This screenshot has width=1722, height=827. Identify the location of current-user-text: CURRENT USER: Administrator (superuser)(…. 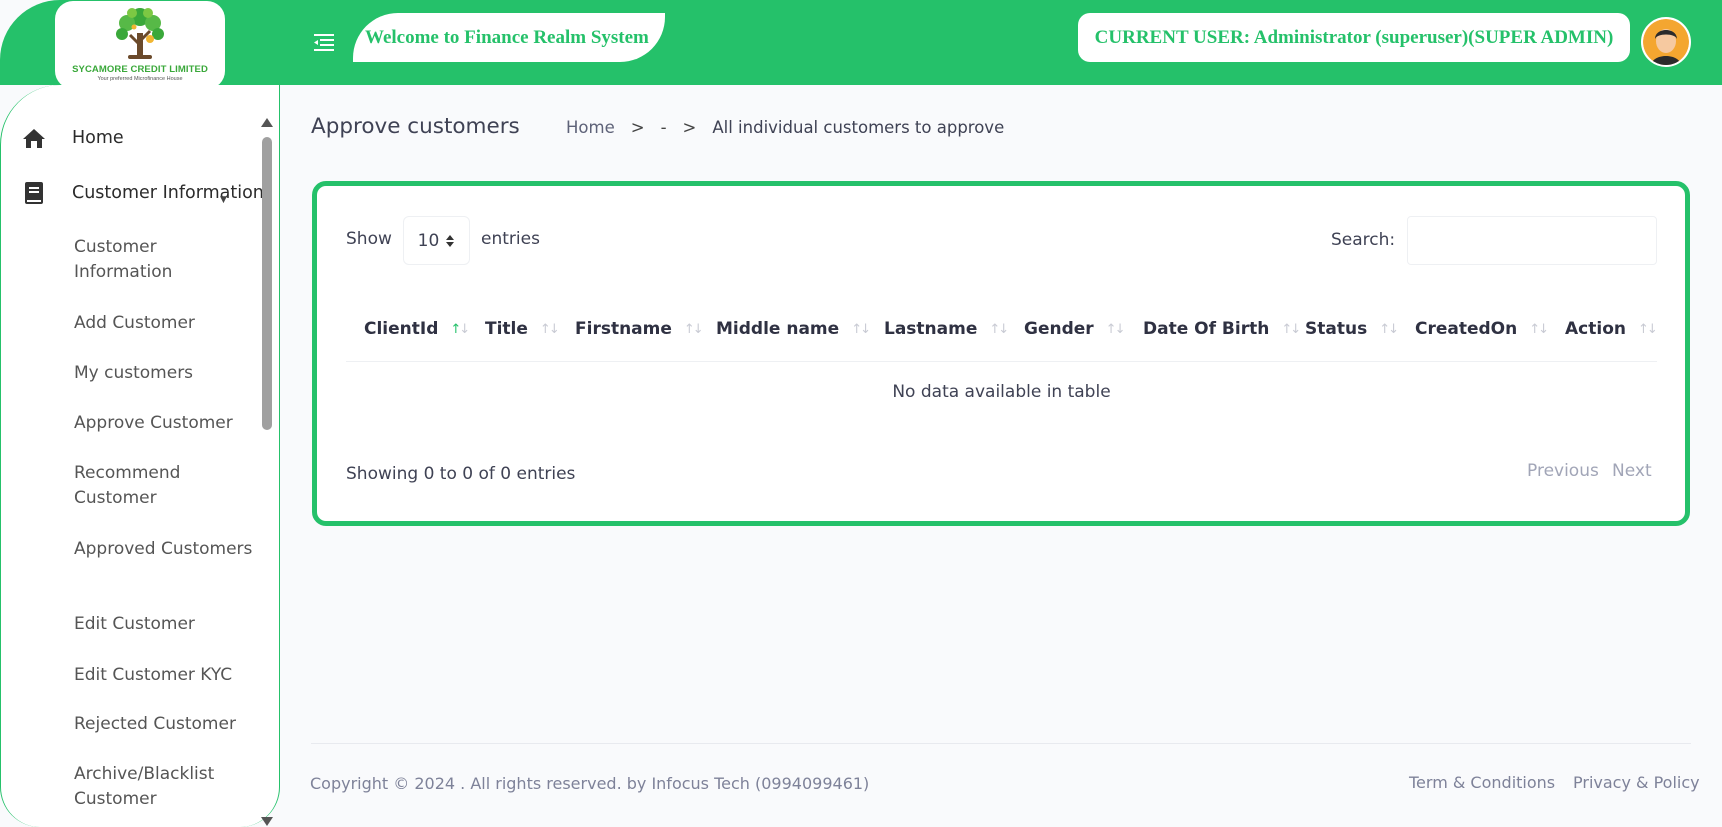
(1354, 37).